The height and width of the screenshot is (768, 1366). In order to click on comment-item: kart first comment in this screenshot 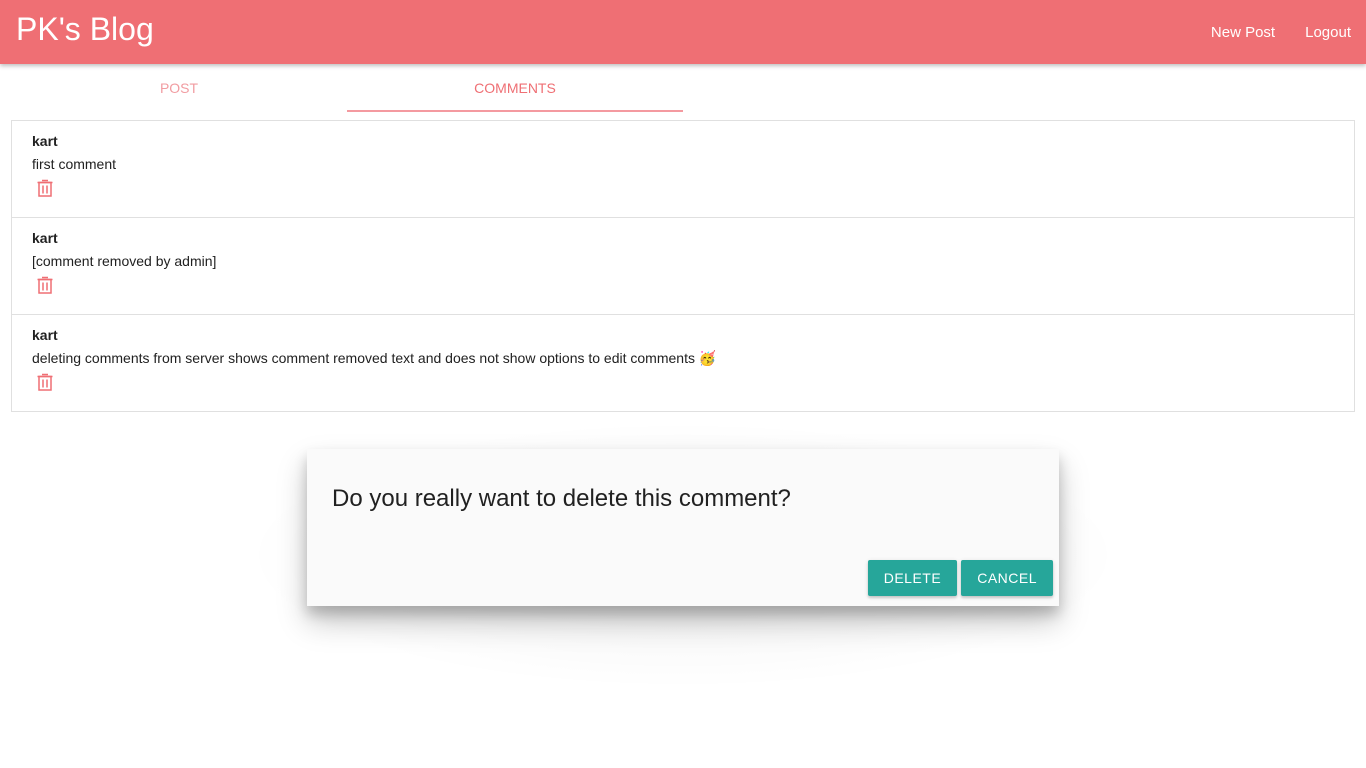, I will do `click(683, 169)`.